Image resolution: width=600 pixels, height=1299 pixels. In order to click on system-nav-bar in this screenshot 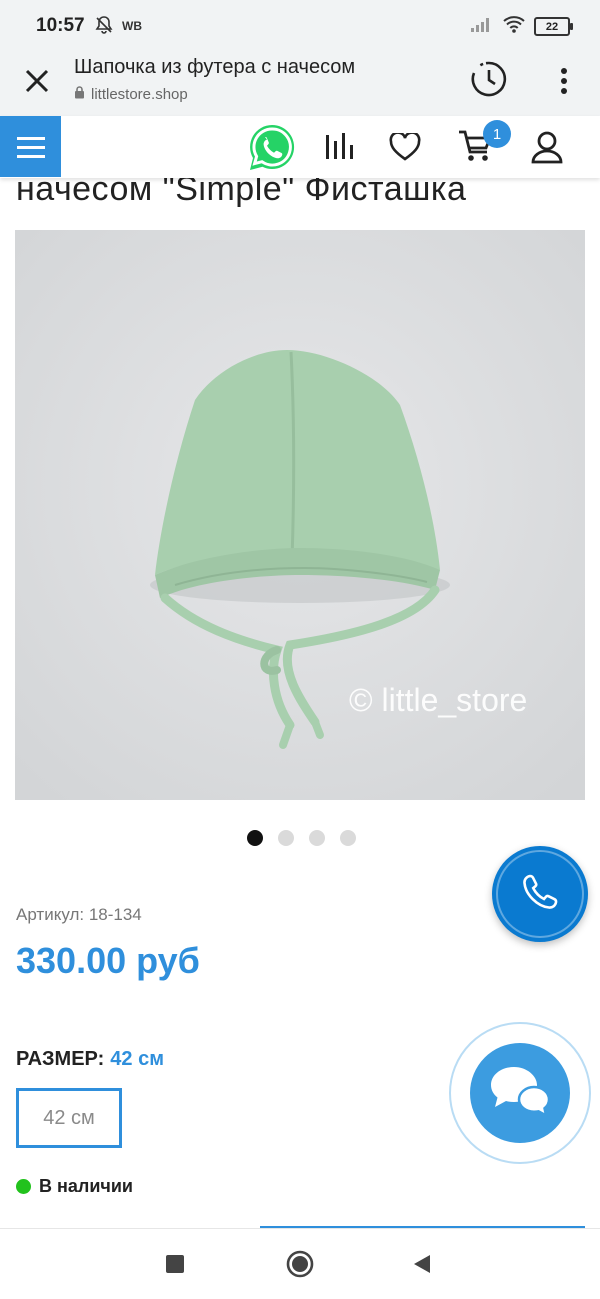, I will do `click(300, 1264)`.